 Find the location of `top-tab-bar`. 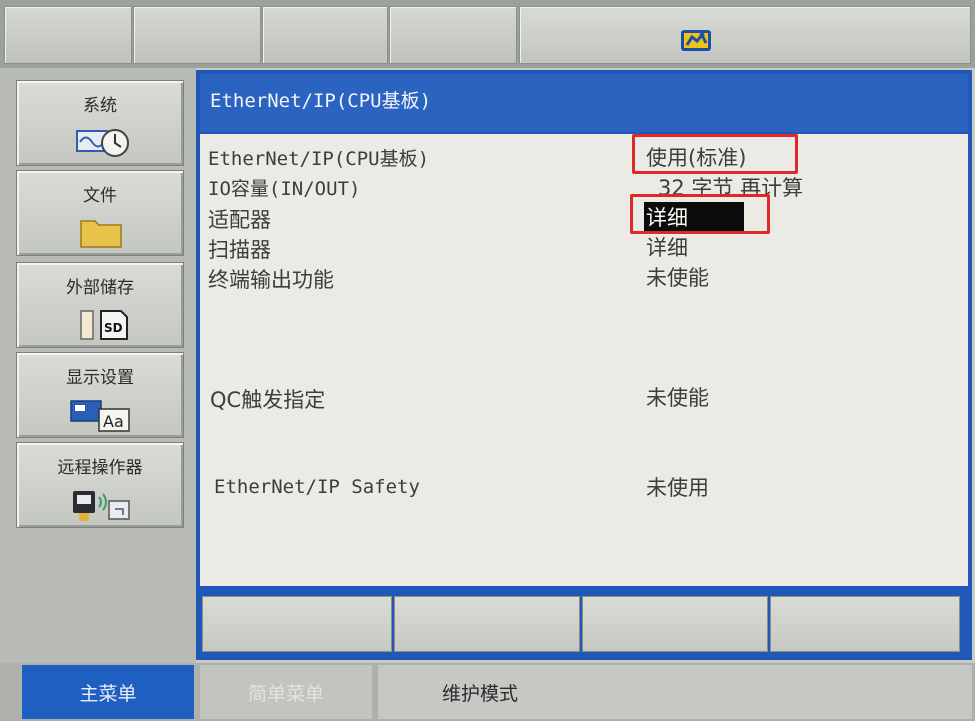

top-tab-bar is located at coordinates (487, 34).